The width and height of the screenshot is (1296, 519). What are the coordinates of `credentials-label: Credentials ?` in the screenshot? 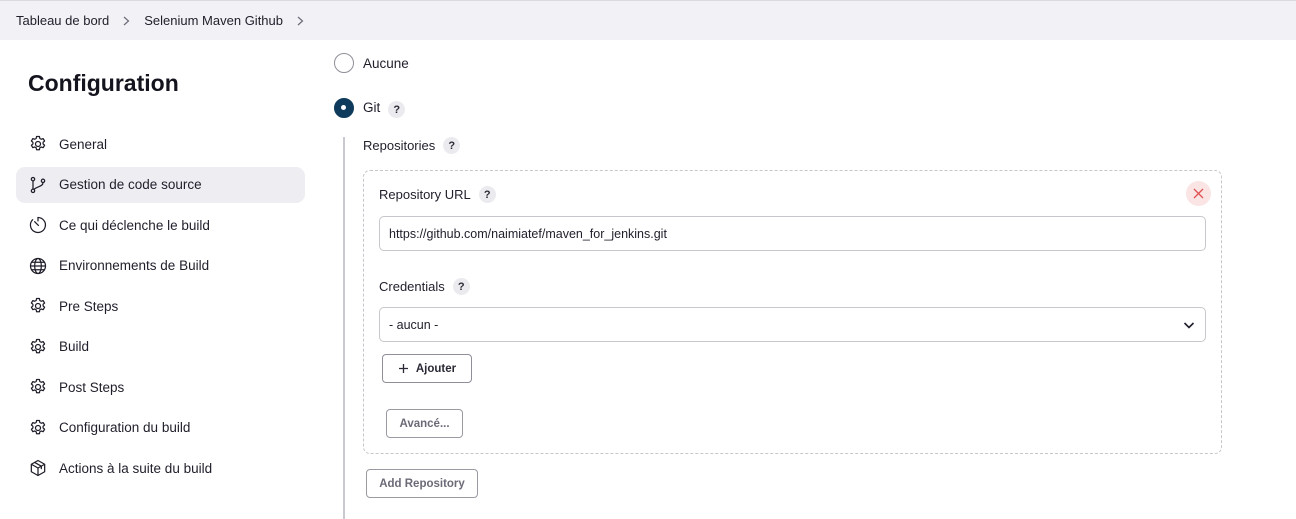 It's located at (424, 286).